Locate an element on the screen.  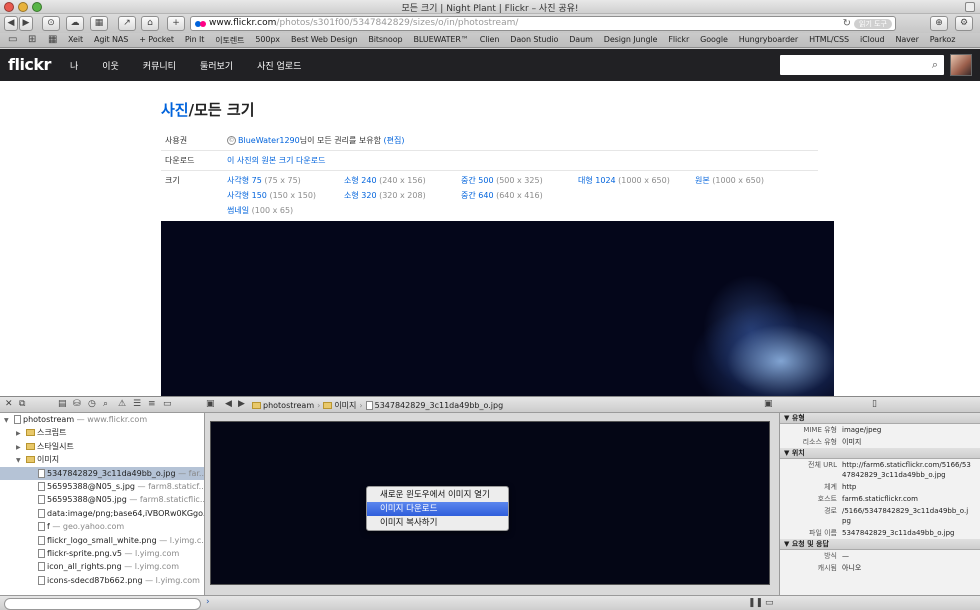
tree-item: ▶ 스타일시트 is located at coordinates (102, 446).